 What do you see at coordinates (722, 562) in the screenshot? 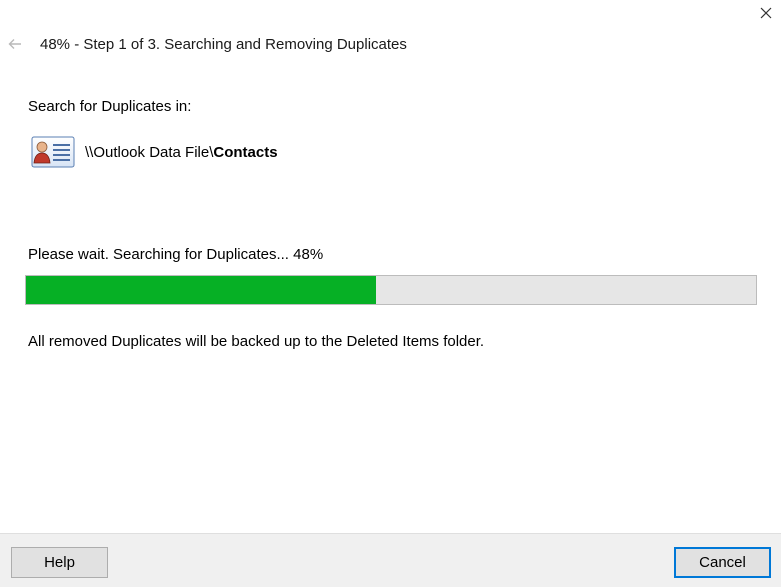
I see `cancel-button: Cancel` at bounding box center [722, 562].